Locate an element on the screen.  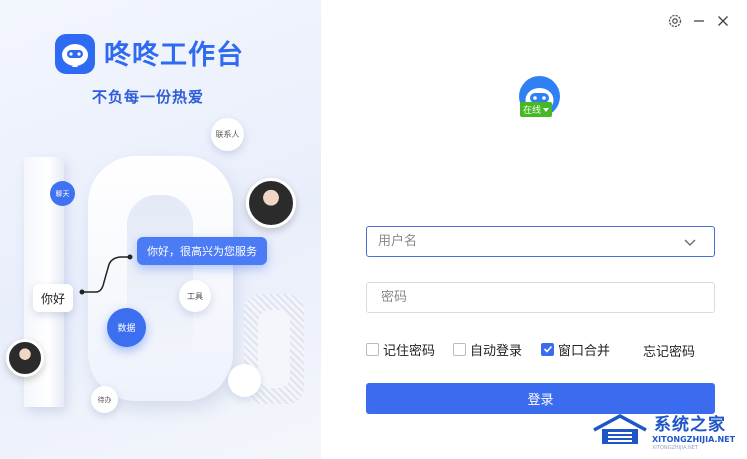
connector-line is located at coordinates (106, 274).